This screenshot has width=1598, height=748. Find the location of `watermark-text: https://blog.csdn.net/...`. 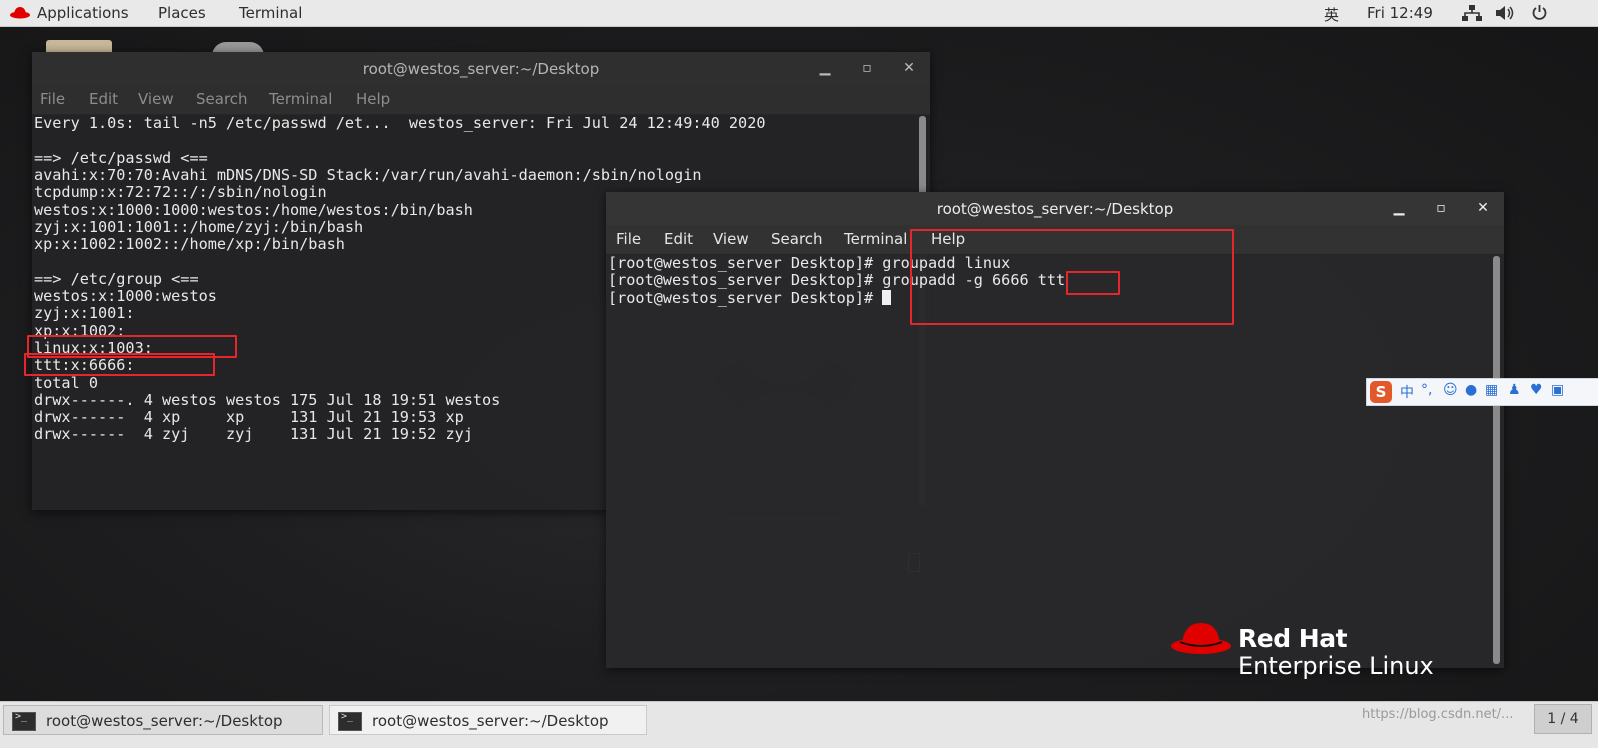

watermark-text: https://blog.csdn.net/... is located at coordinates (1438, 714).